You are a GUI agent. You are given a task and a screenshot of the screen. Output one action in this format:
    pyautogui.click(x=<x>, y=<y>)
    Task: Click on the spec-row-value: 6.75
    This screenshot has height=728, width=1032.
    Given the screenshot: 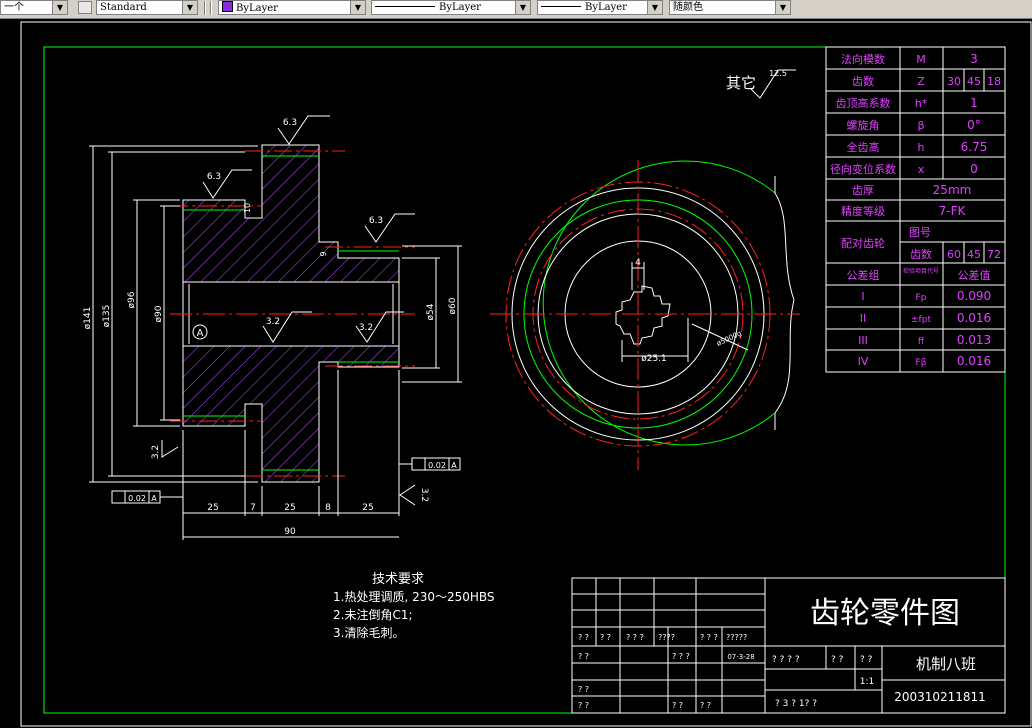 What is the action you would take?
    pyautogui.click(x=974, y=147)
    